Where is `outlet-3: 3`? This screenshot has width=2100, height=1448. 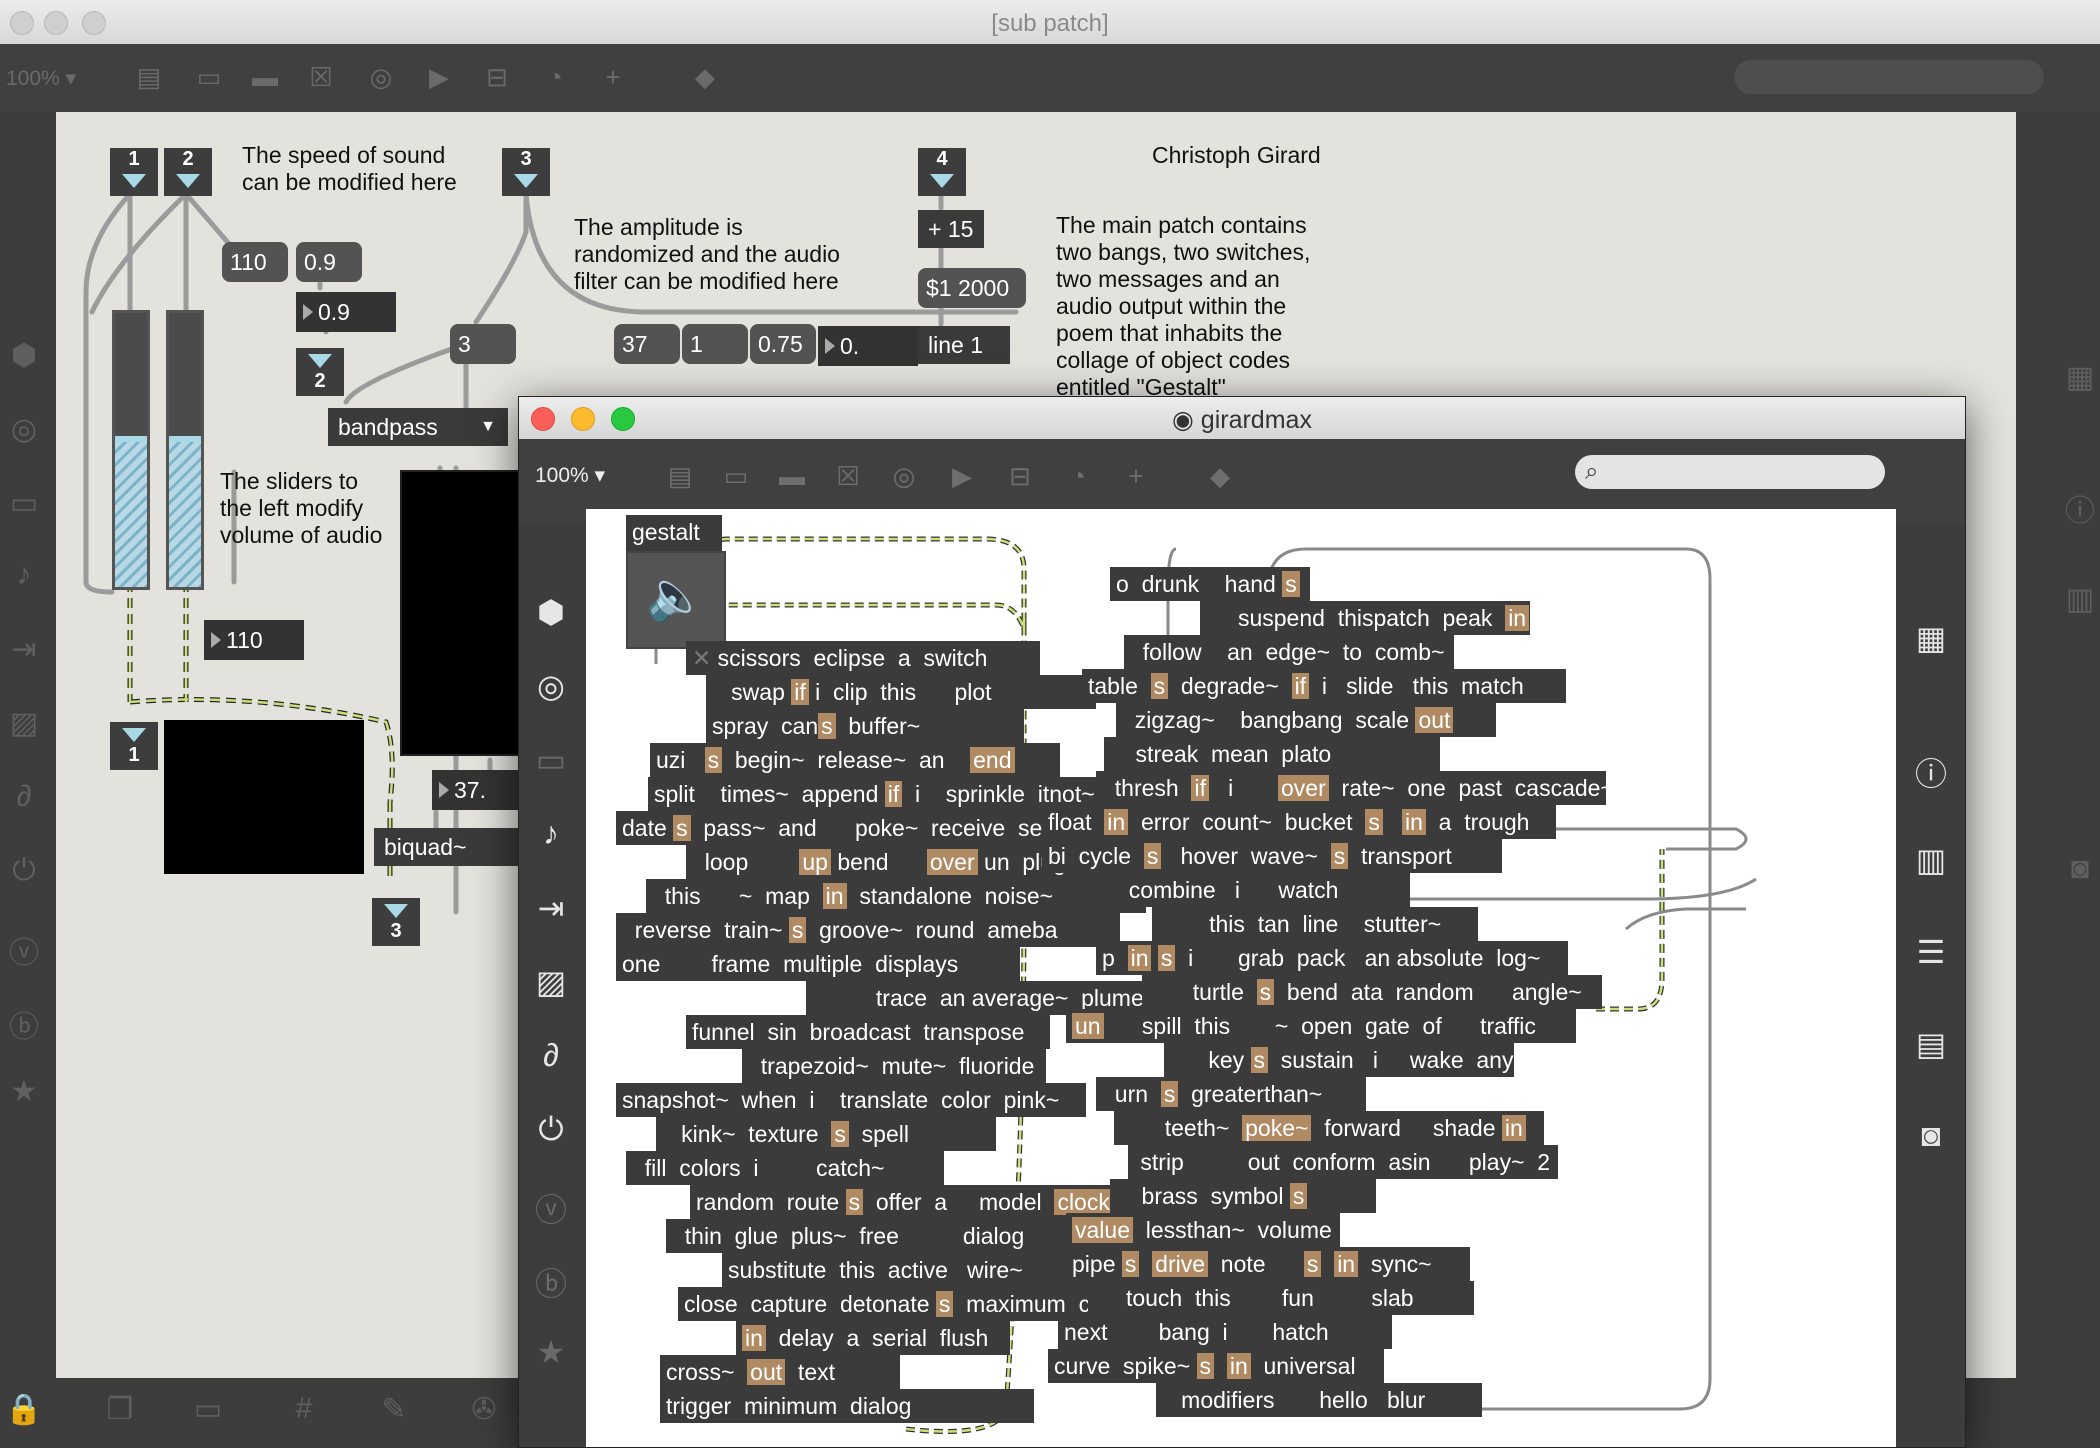
outlet-3: 3 is located at coordinates (396, 922).